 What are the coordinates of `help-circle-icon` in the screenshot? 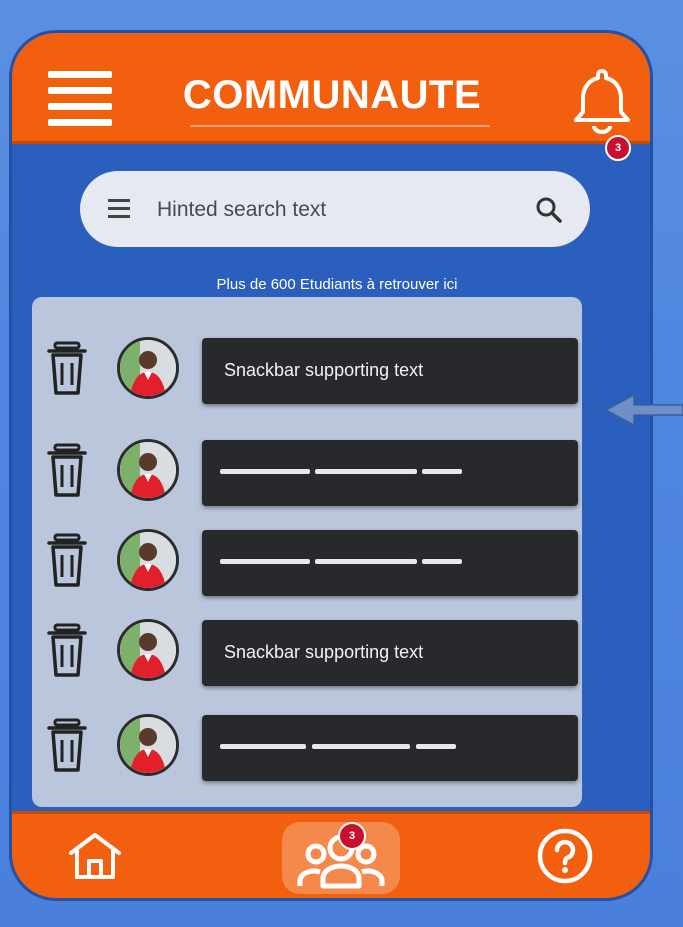 It's located at (565, 856).